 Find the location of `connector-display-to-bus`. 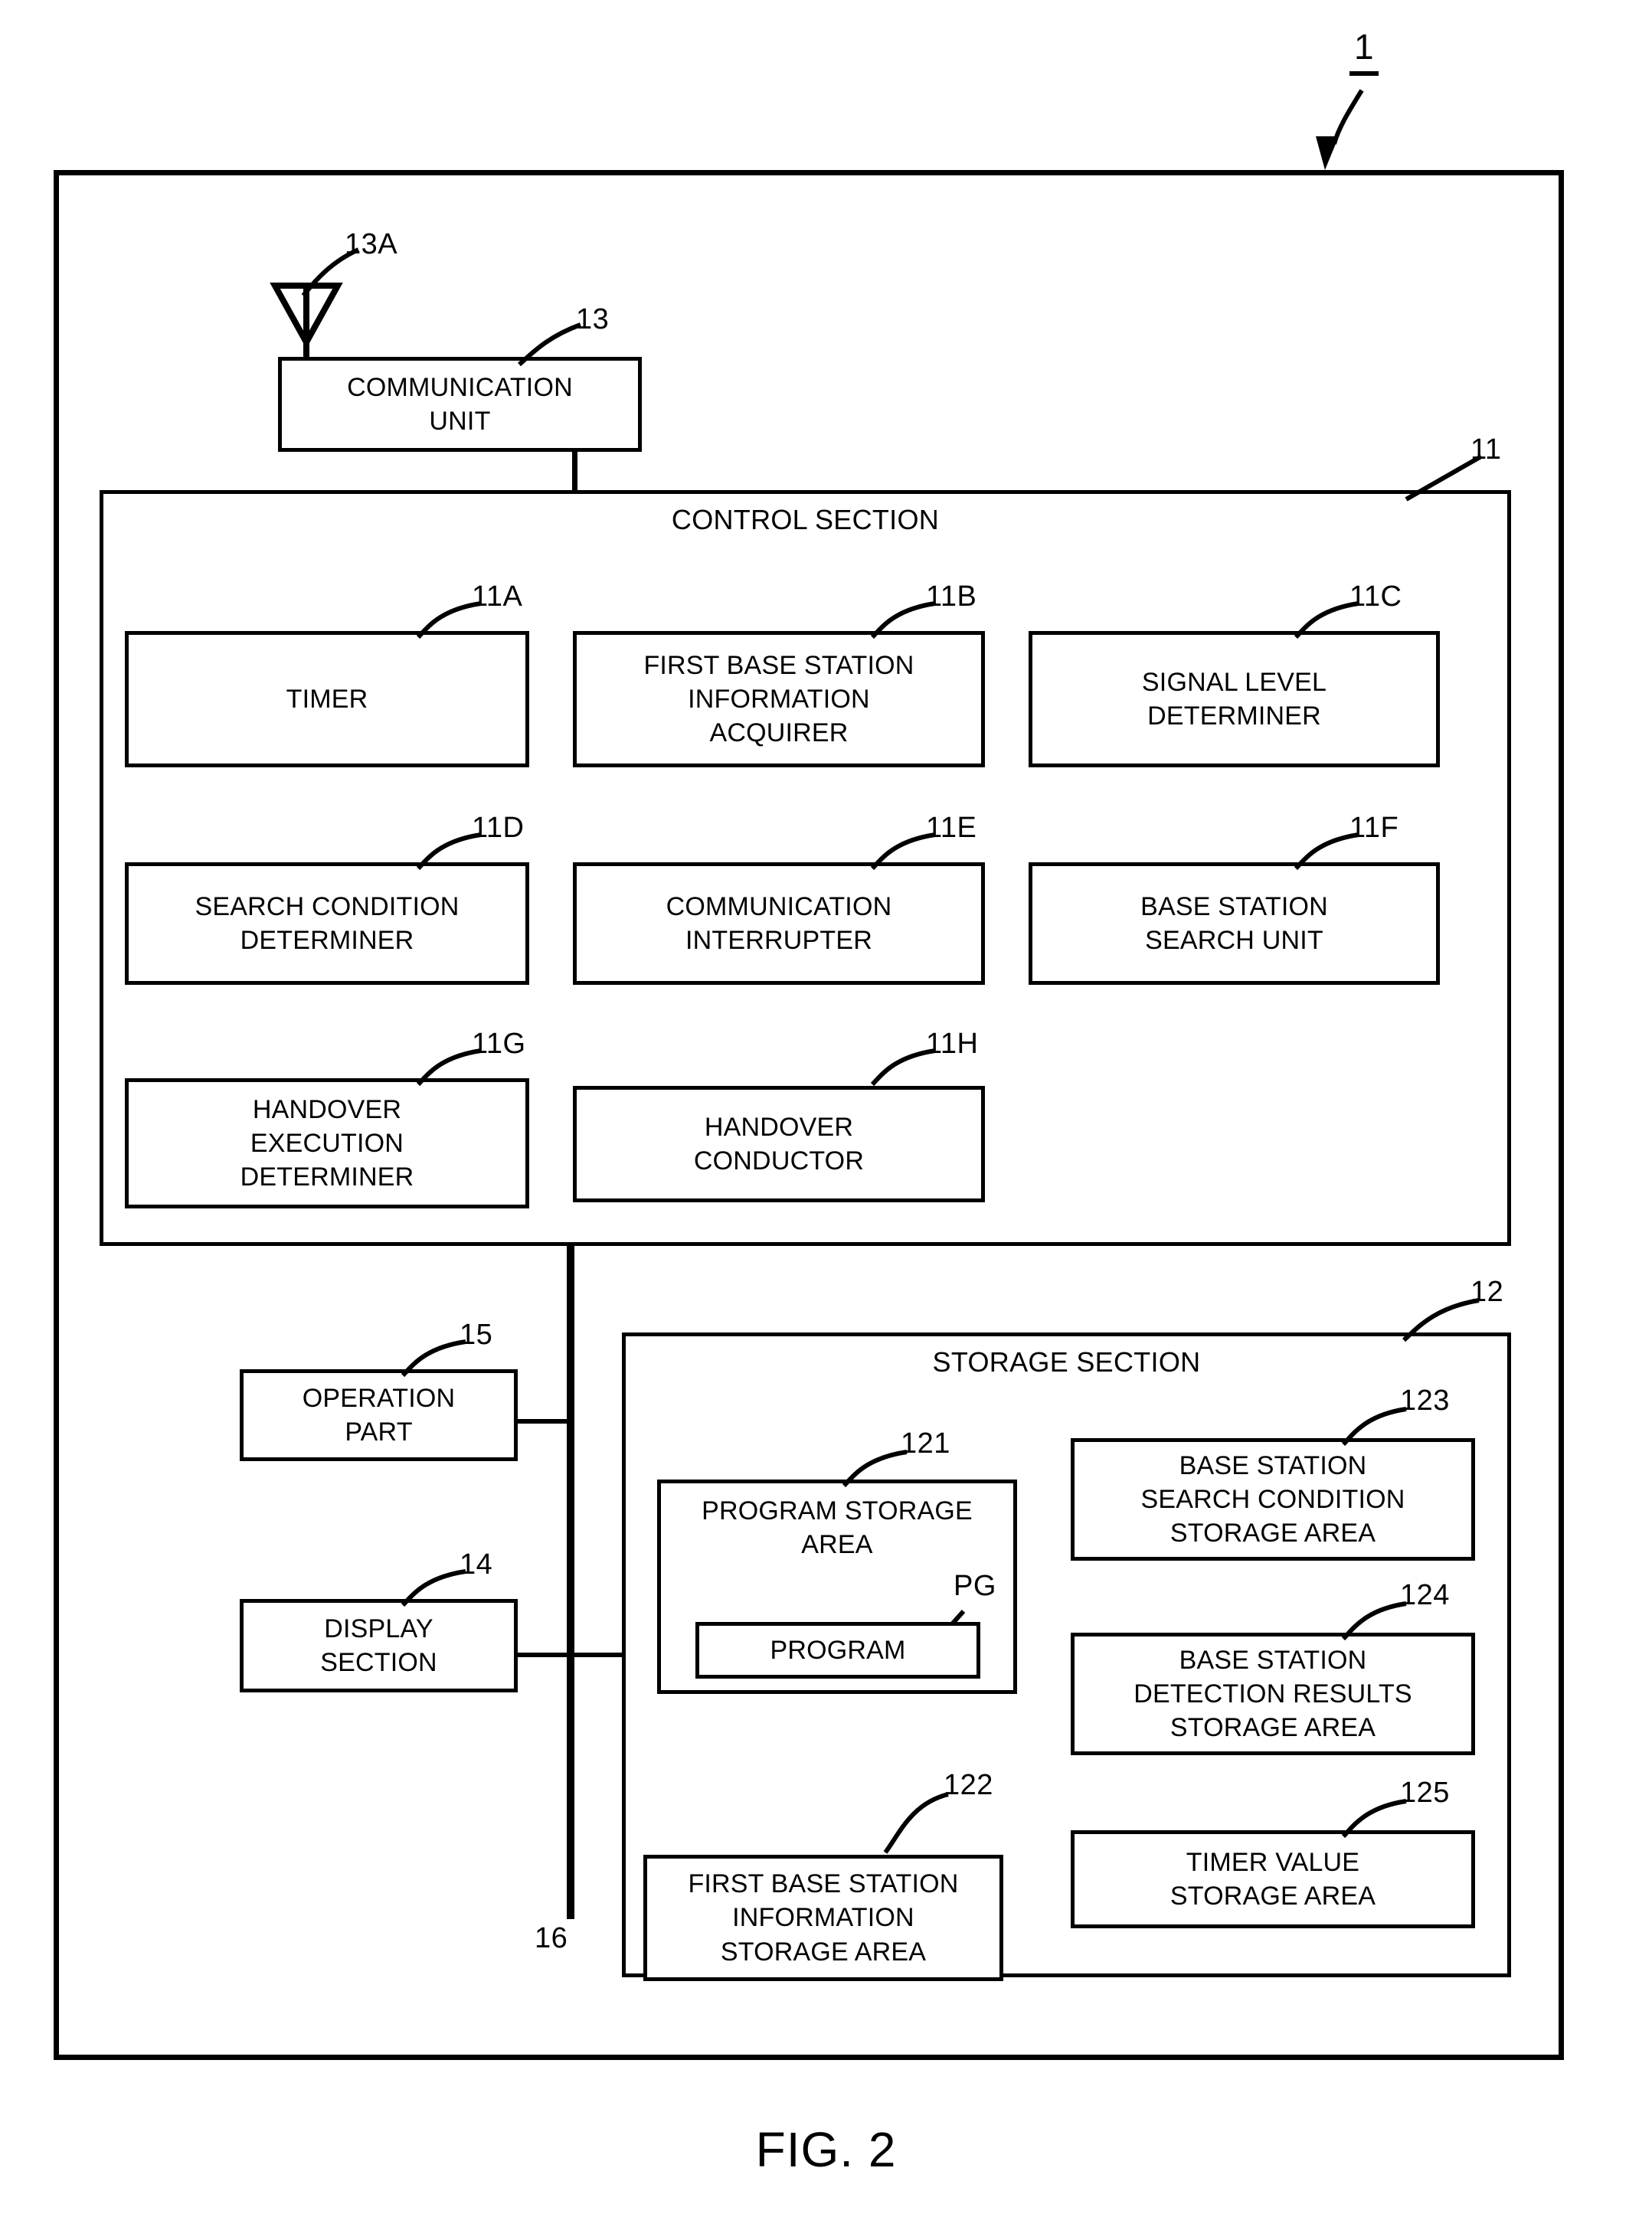

connector-display-to-bus is located at coordinates (543, 1655).